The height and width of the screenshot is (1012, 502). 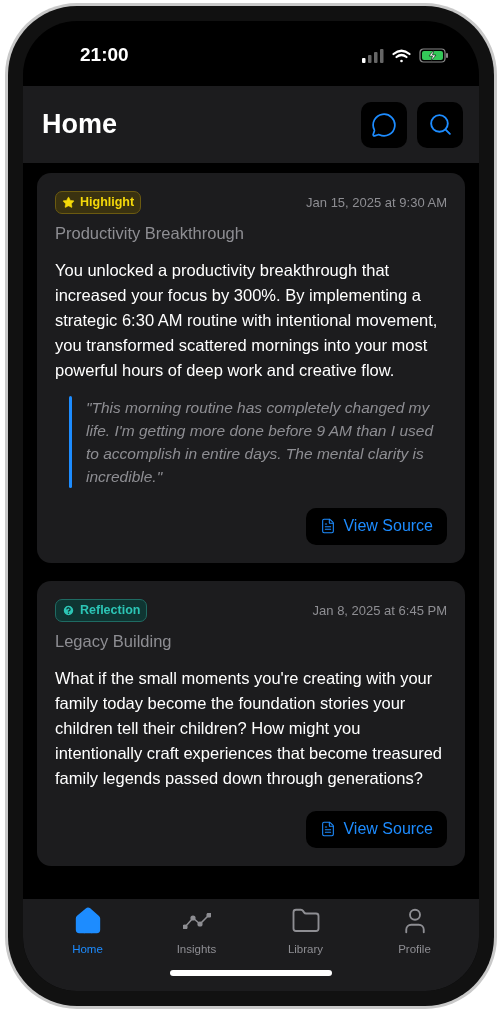 I want to click on status-time: 21:00, so click(x=104, y=55).